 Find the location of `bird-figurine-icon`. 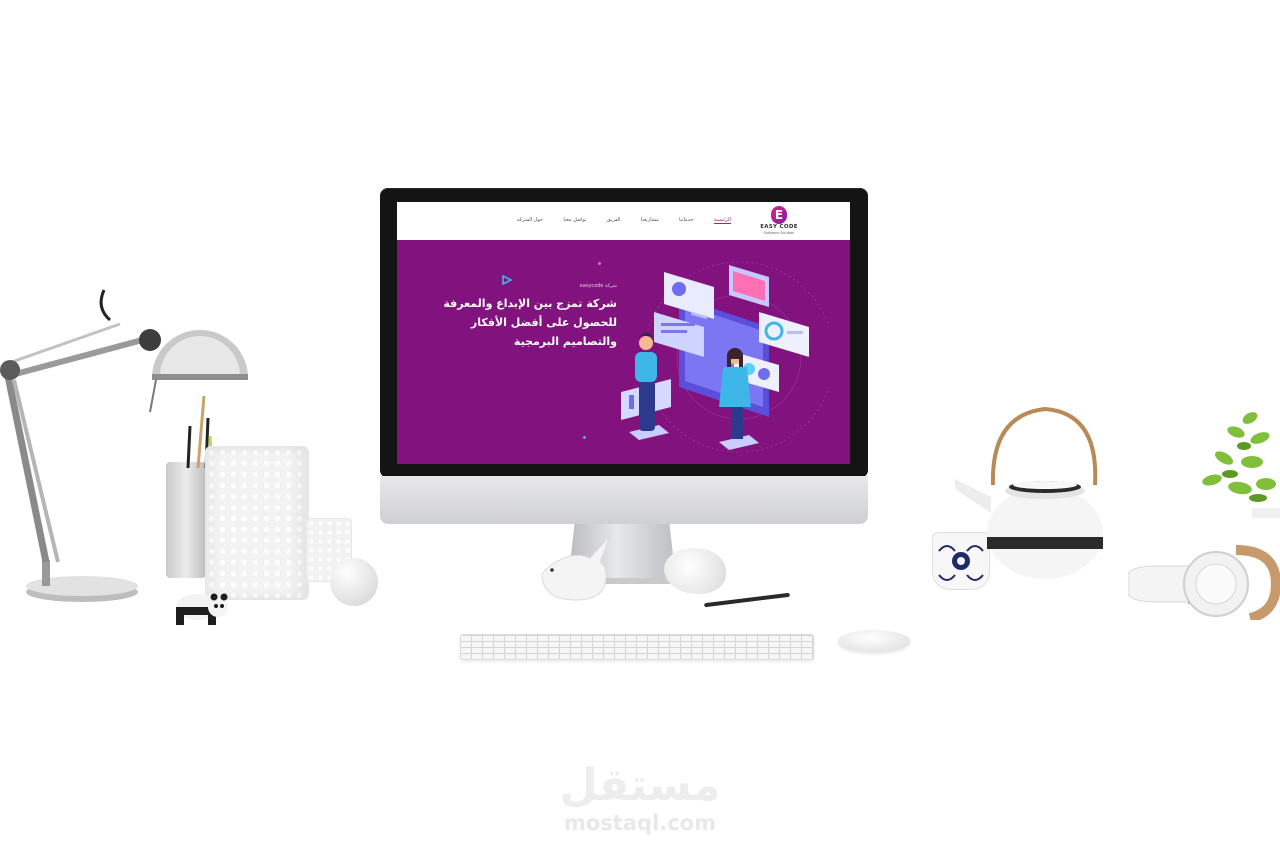

bird-figurine-icon is located at coordinates (576, 568).